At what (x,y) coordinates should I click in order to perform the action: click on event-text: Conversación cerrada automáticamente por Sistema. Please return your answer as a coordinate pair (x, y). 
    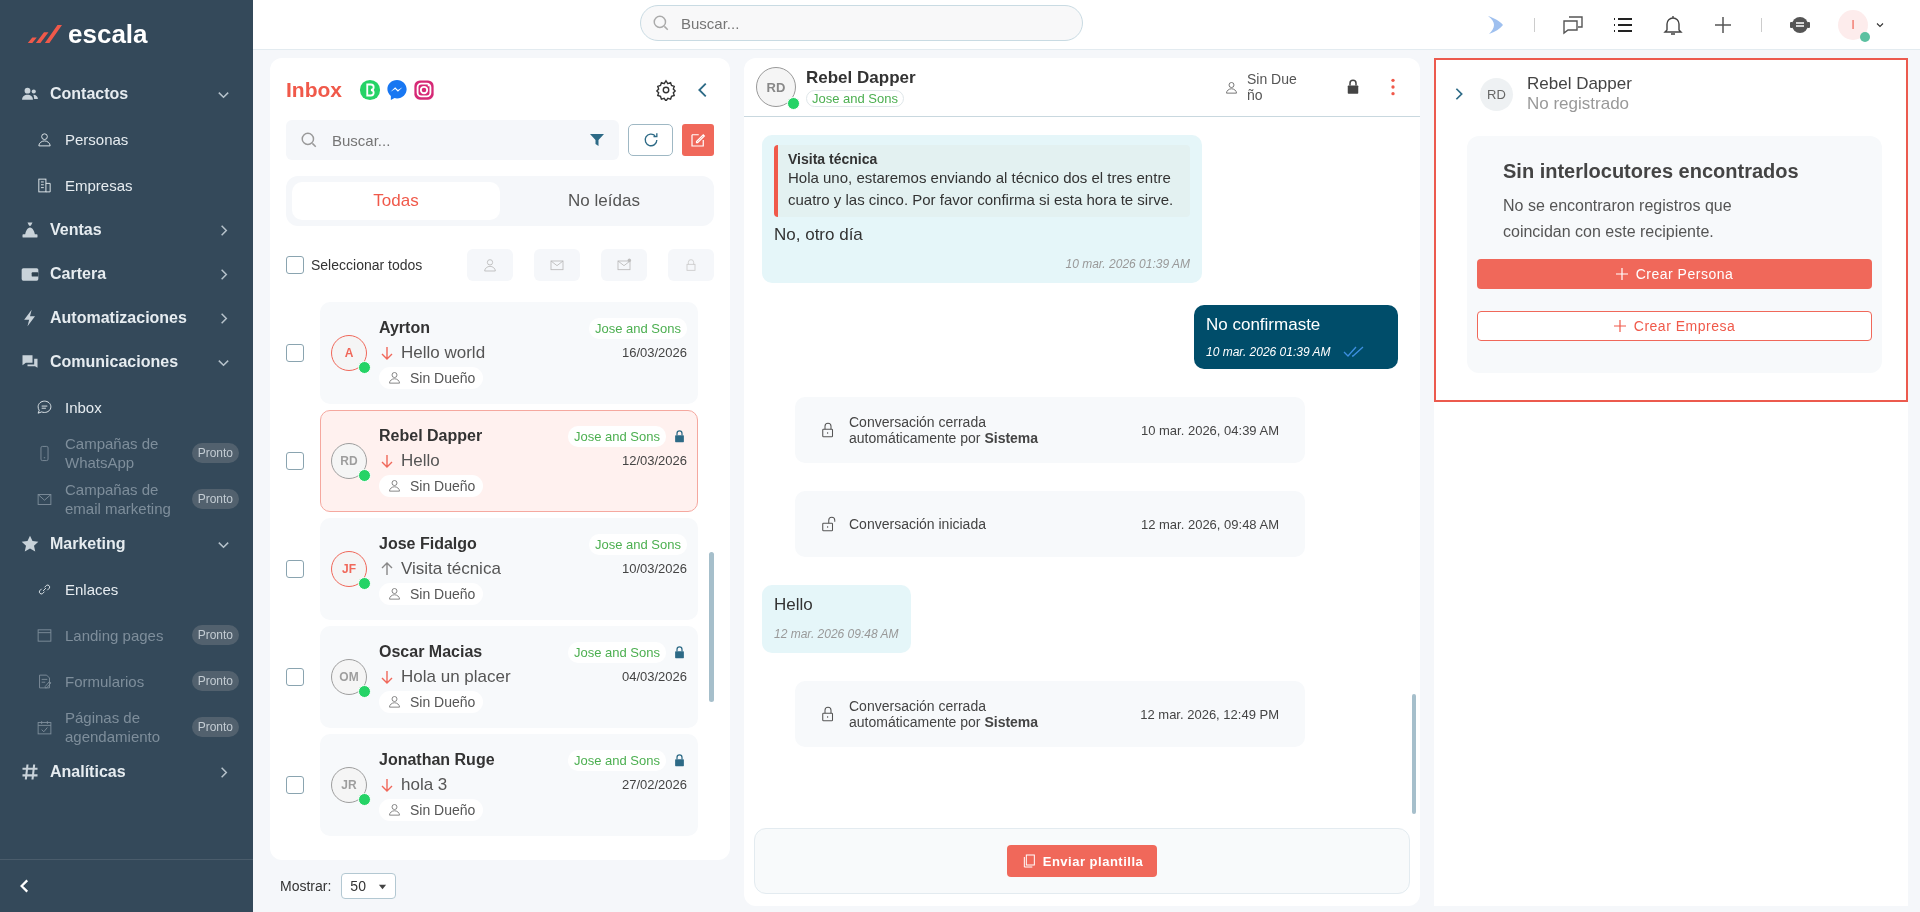
    Looking at the image, I should click on (944, 714).